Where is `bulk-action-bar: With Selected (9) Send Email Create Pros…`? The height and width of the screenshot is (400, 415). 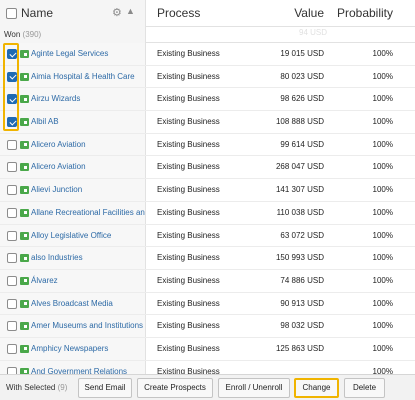 bulk-action-bar: With Selected (9) Send Email Create Pros… is located at coordinates (207, 387).